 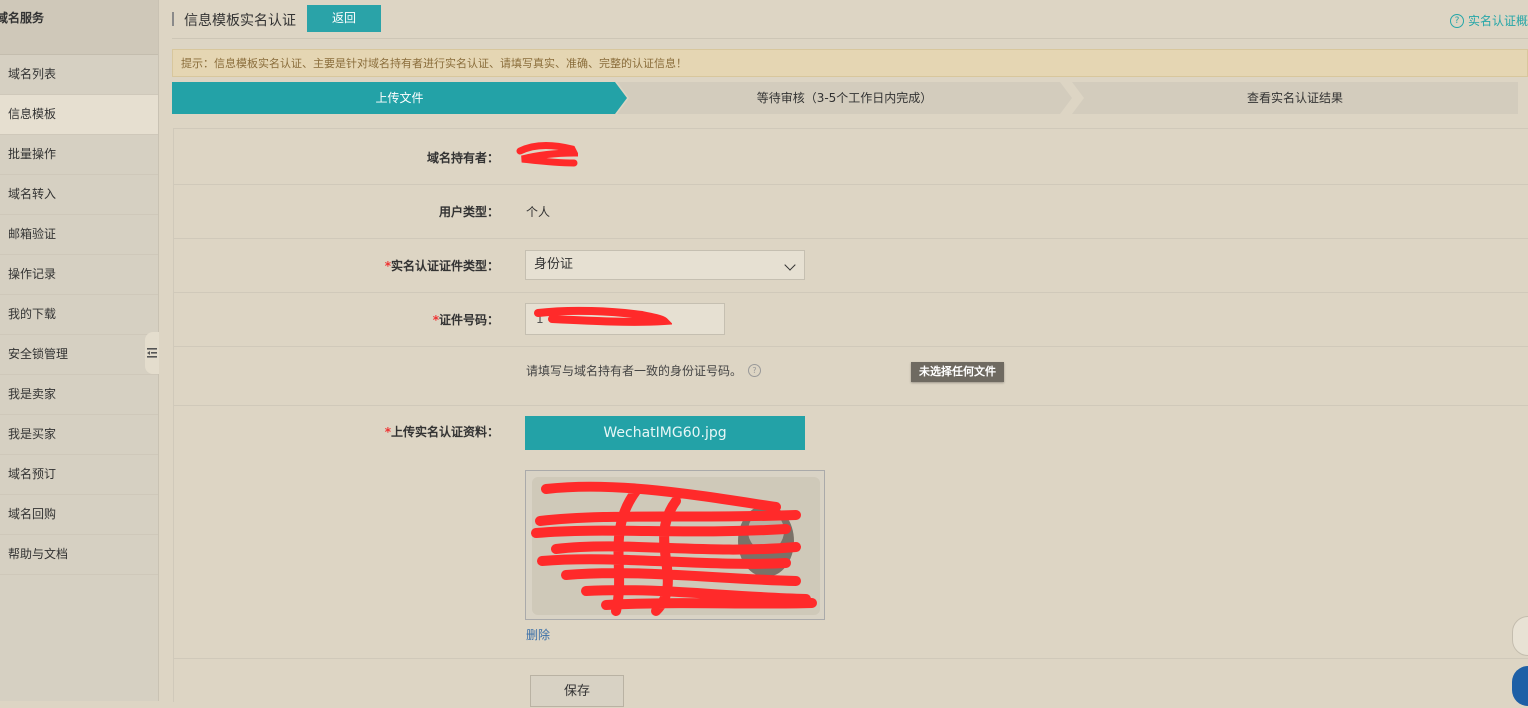 What do you see at coordinates (850, 19) in the screenshot?
I see `page-header: 信息模板实名认证 返回 ? 实名认证概` at bounding box center [850, 19].